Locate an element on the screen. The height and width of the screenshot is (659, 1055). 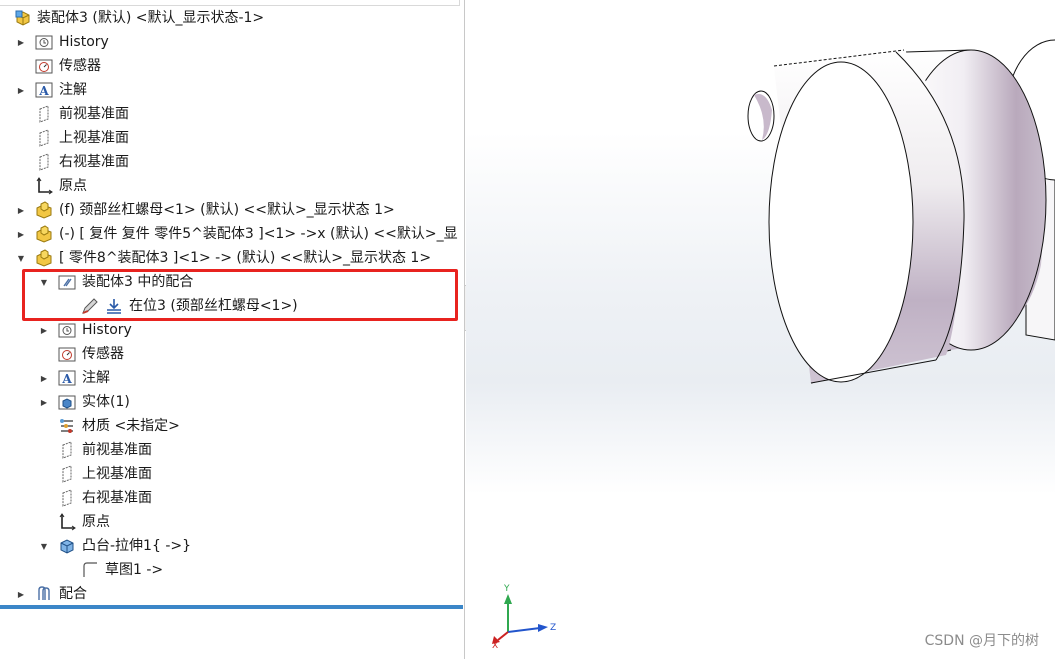
tree-item-label: 配合 is located at coordinates (73, 594).